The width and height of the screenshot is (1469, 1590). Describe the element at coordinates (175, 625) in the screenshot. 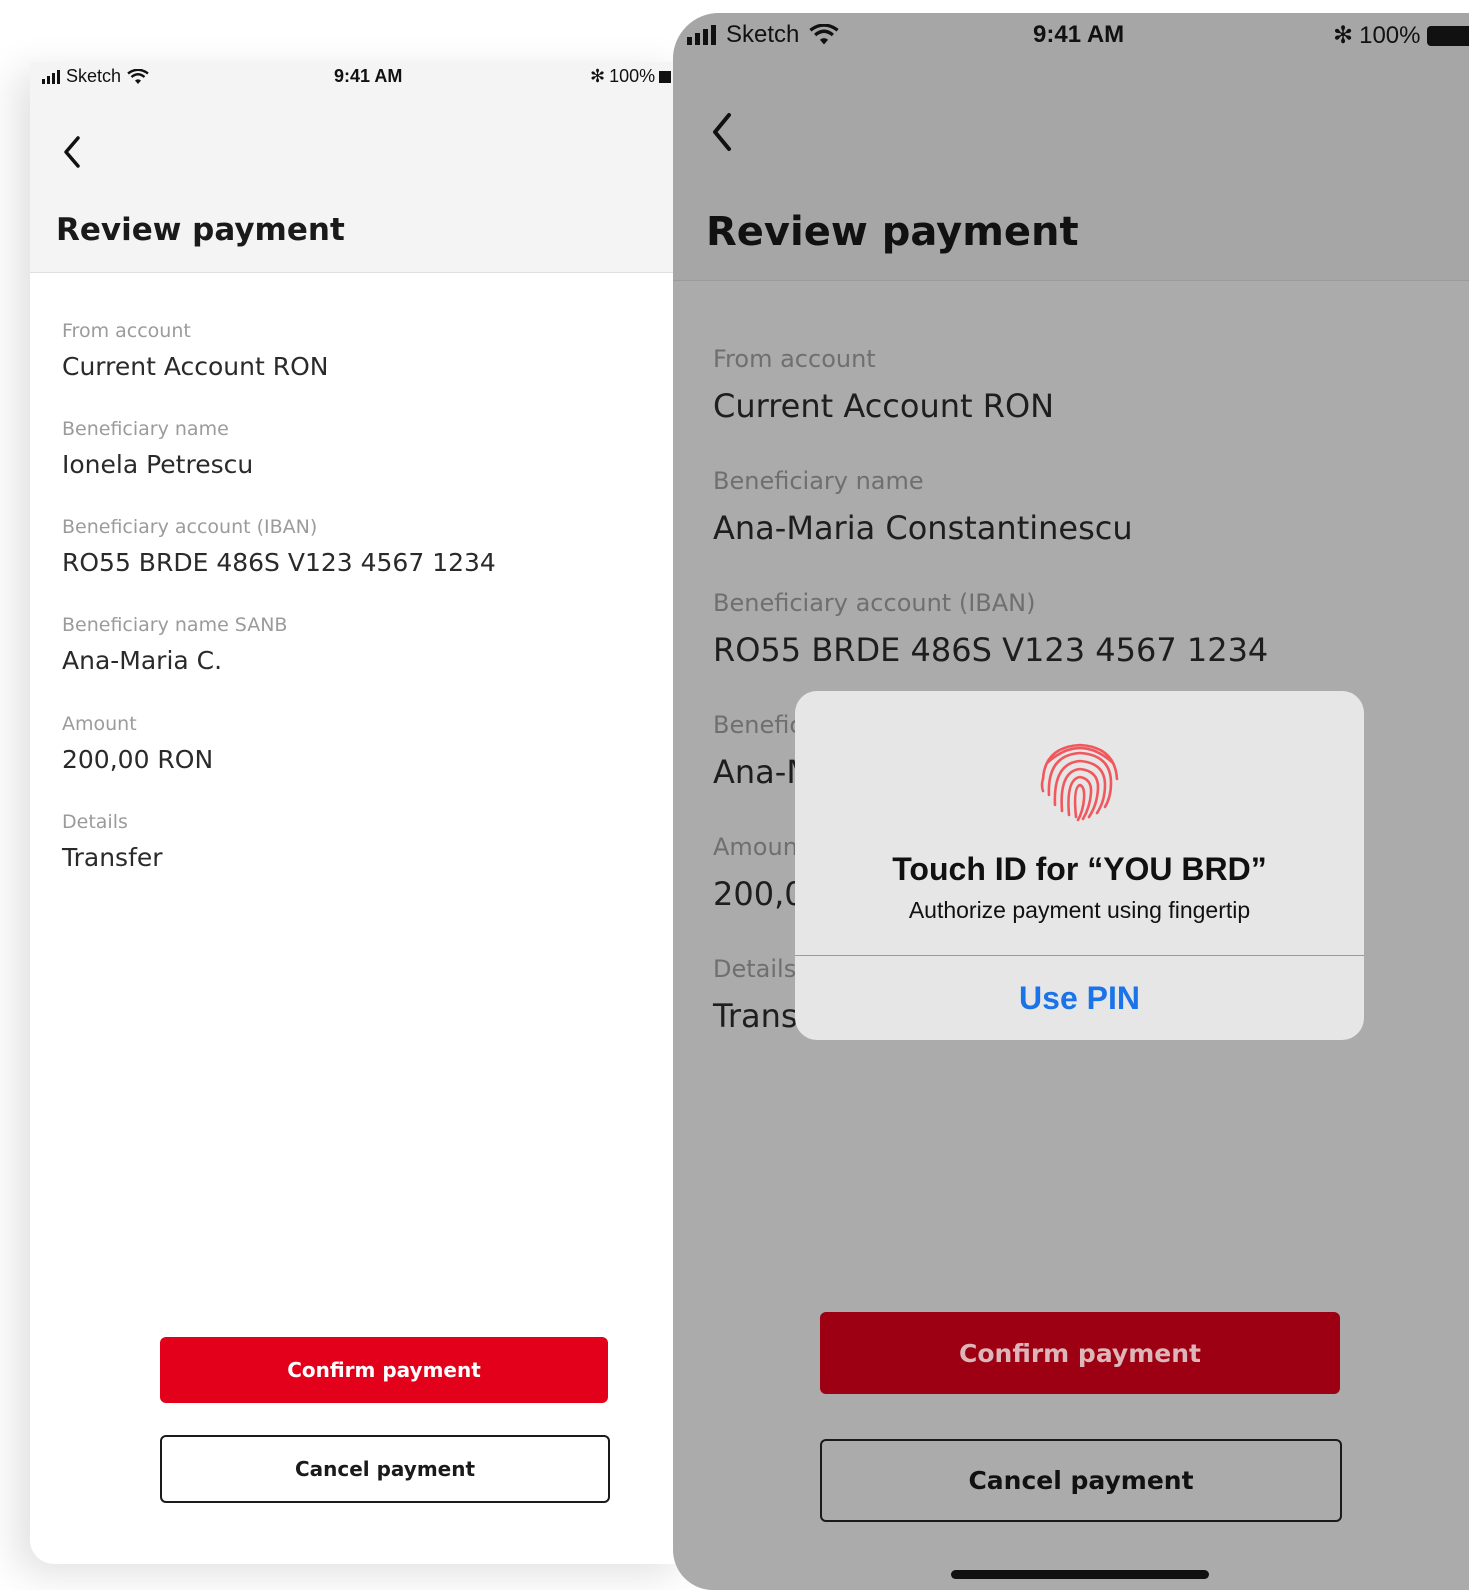

I see `field-label: Beneficiary name SANB` at that location.